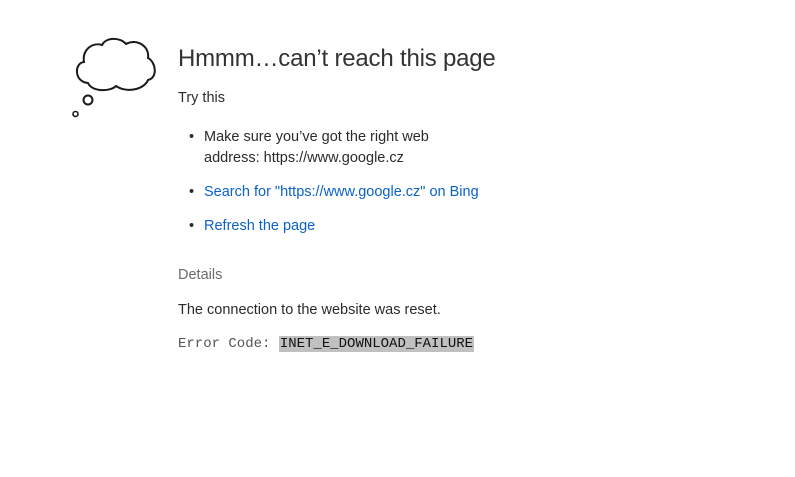  Describe the element at coordinates (309, 310) in the screenshot. I see `details-message: The connection to the website was reset.` at that location.